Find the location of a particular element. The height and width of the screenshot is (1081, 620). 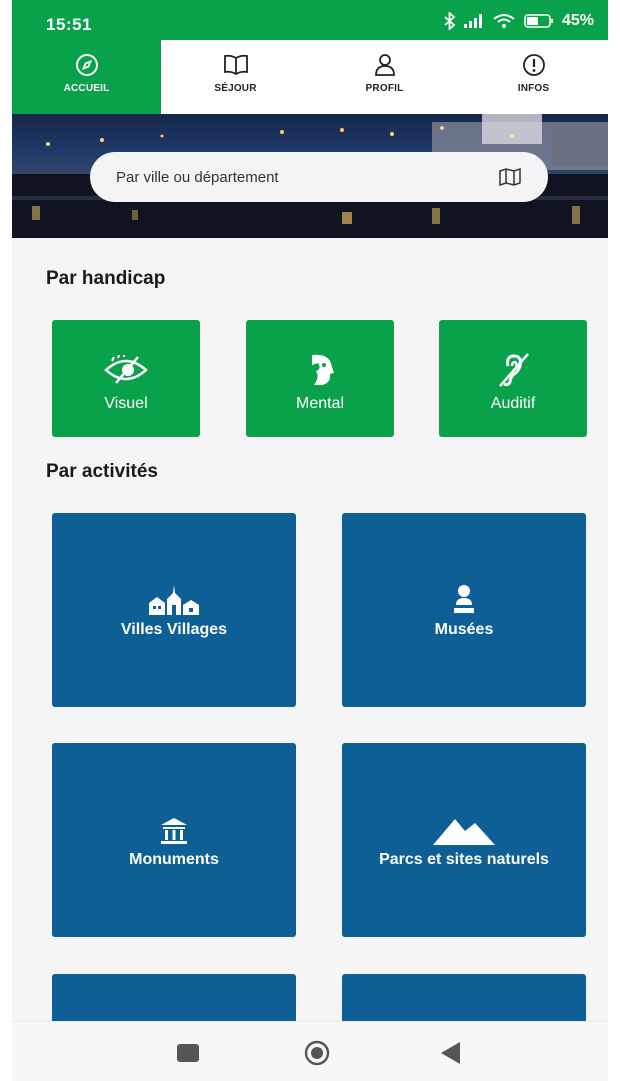

signal-icon is located at coordinates (473, 21).